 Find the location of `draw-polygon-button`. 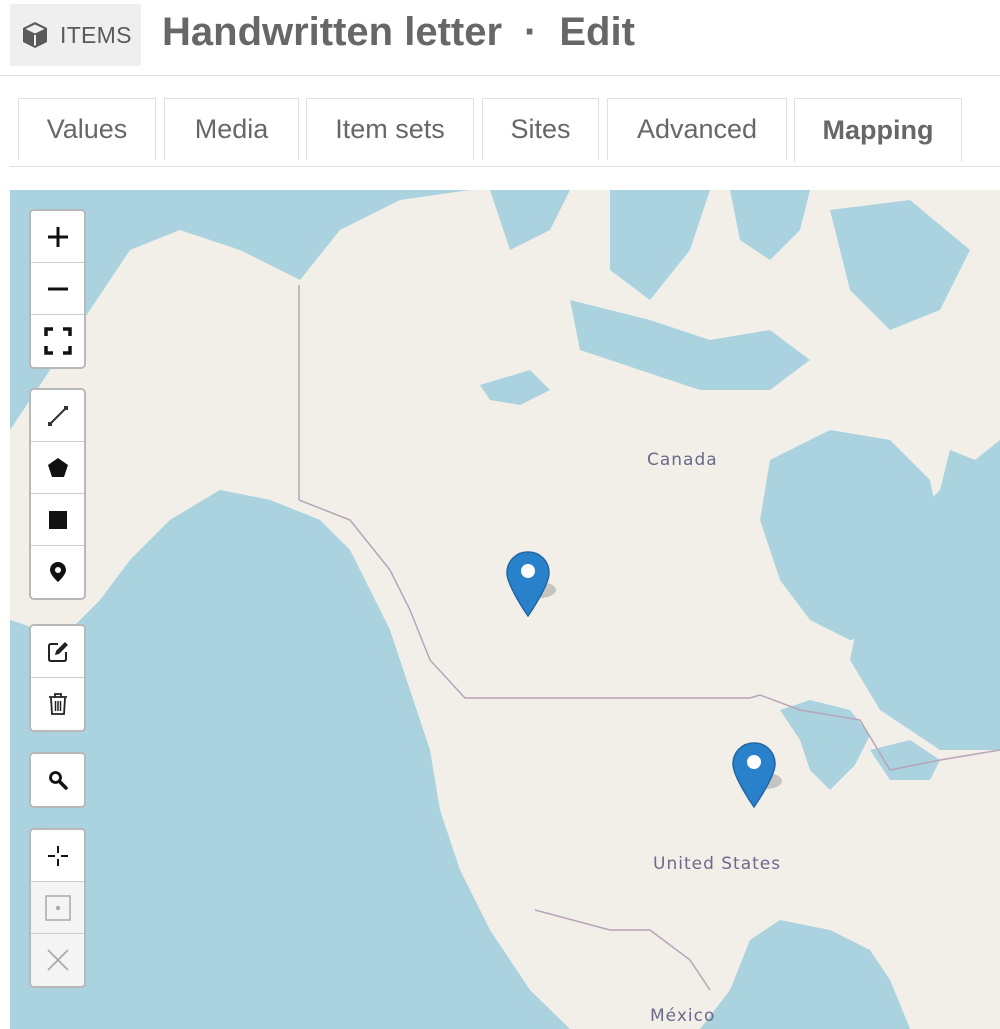

draw-polygon-button is located at coordinates (57, 468).